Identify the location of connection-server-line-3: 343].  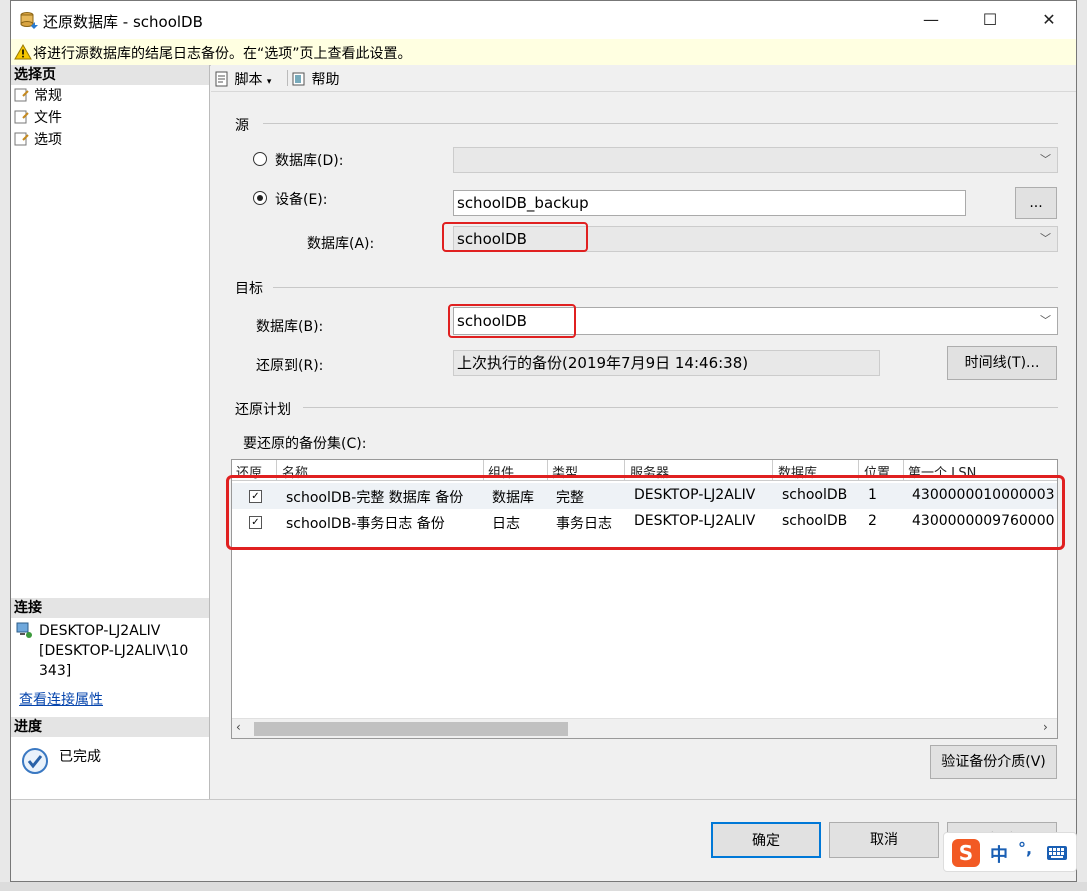
(55, 671).